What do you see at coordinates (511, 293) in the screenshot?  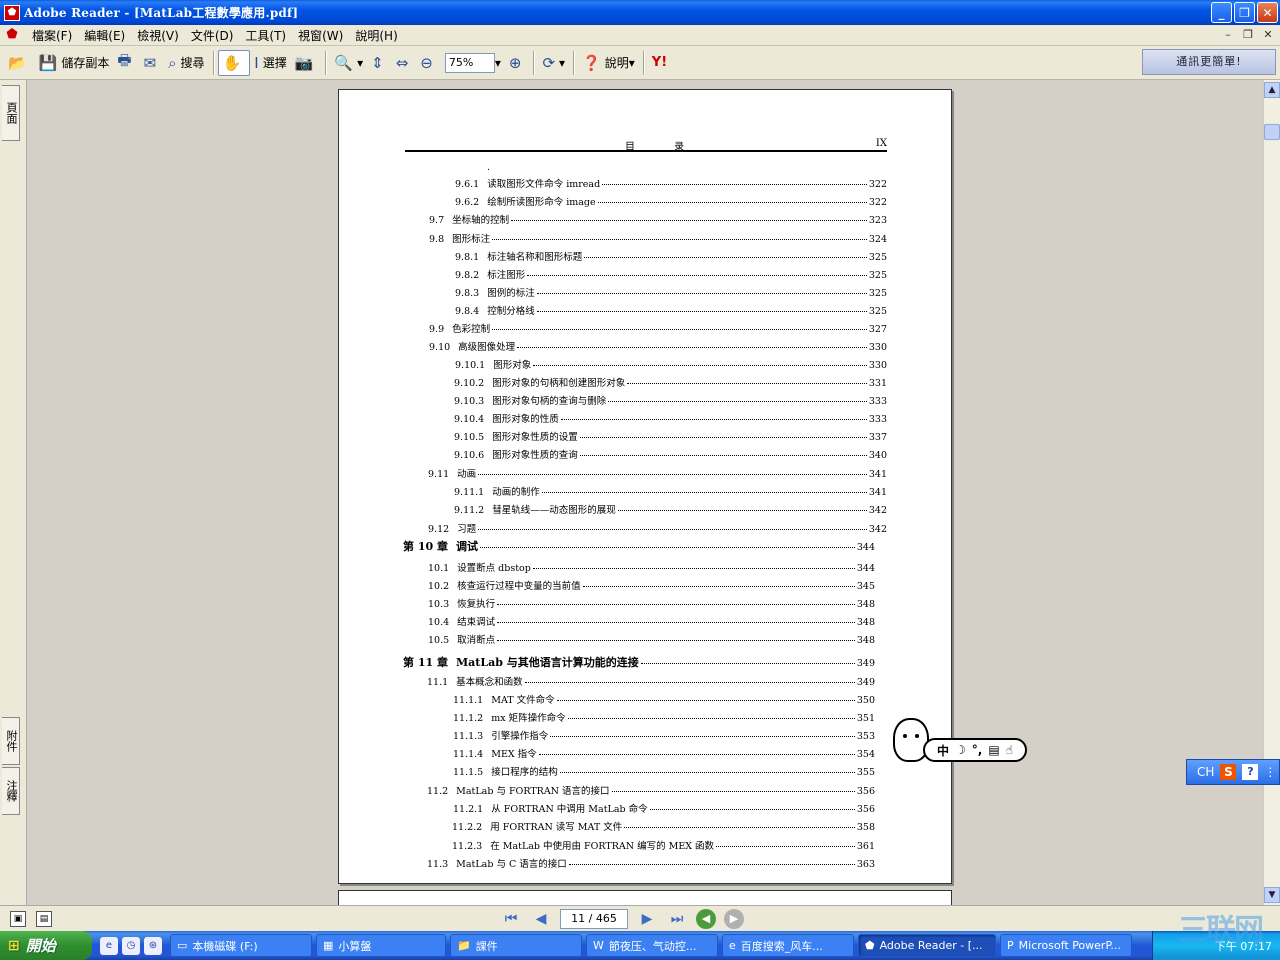 I see `toc-entry-title: 图例的标注` at bounding box center [511, 293].